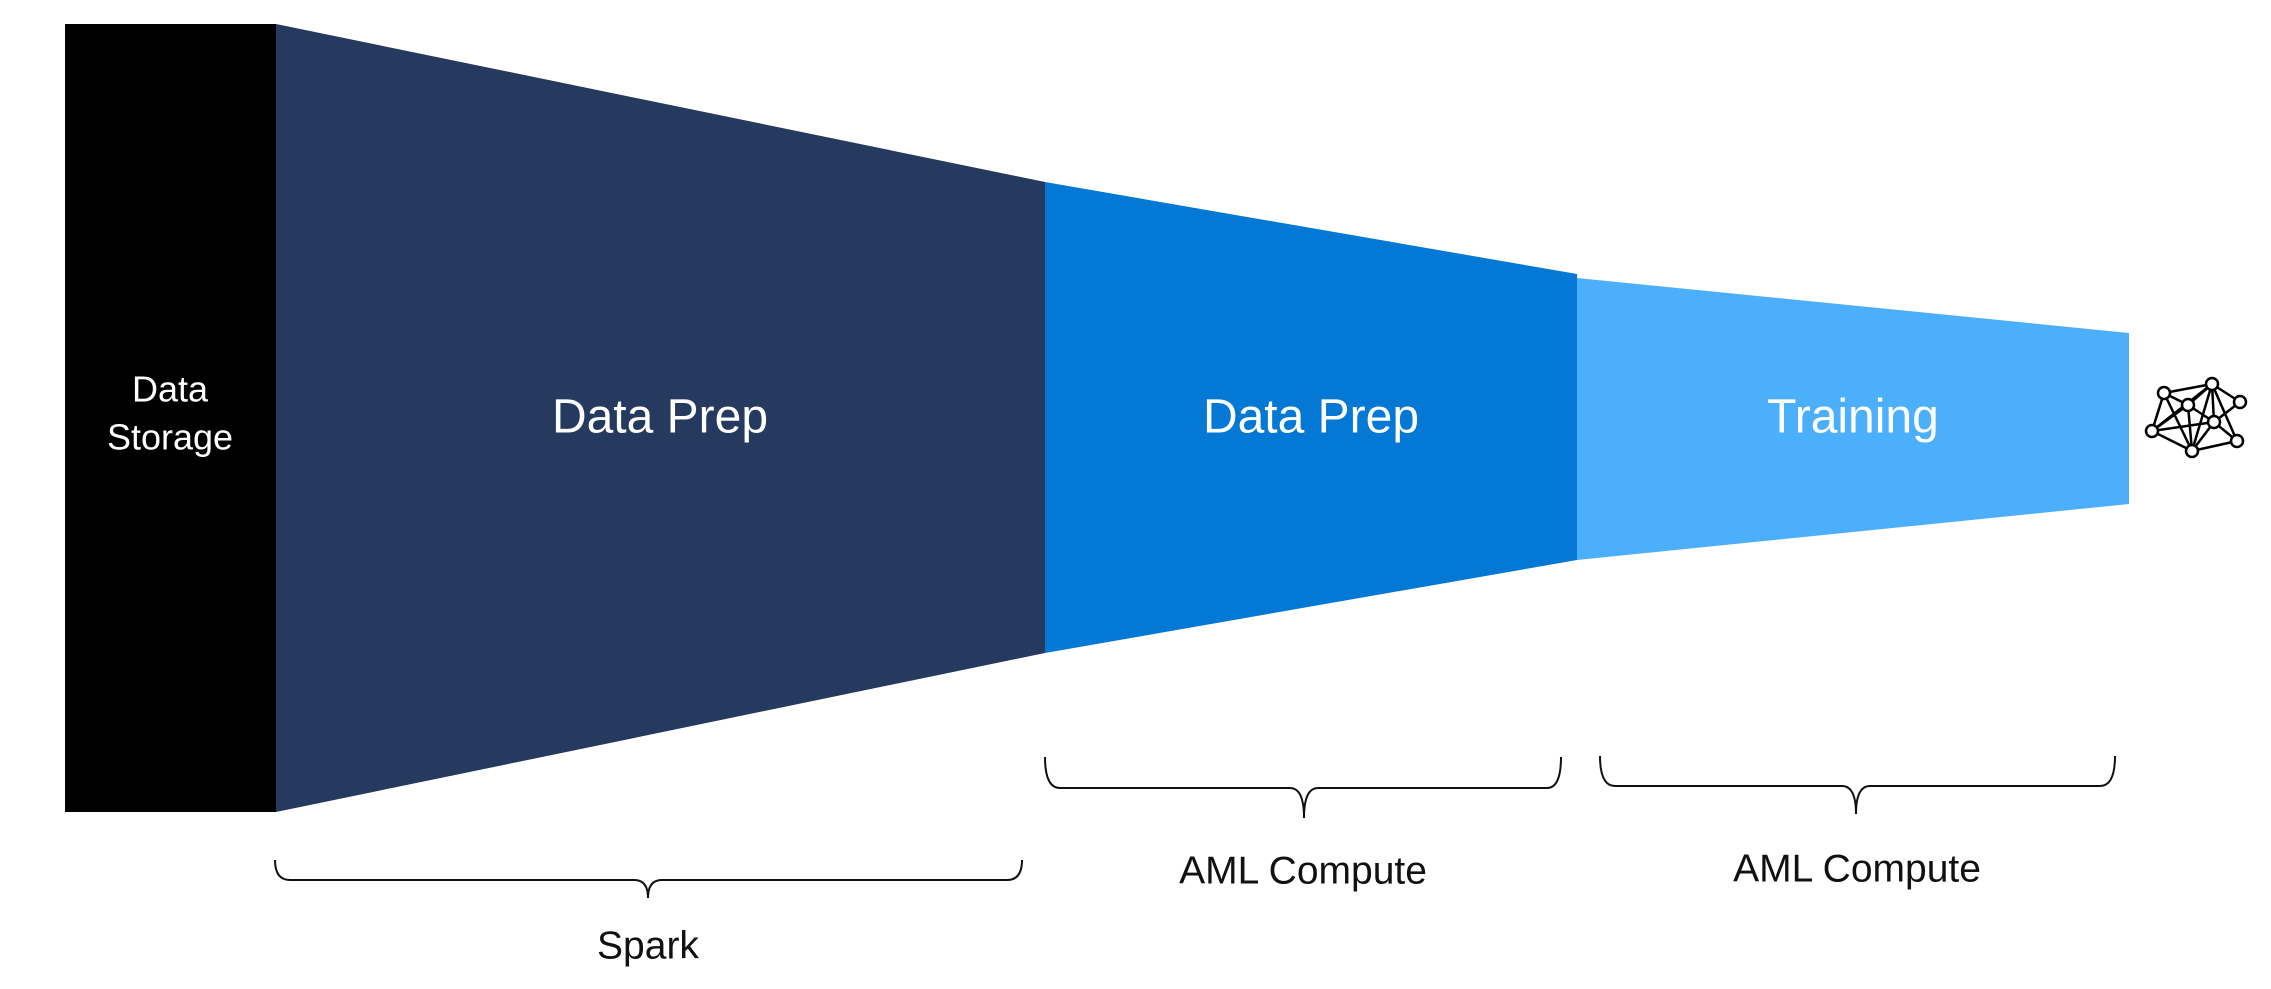  I want to click on spark-brace, so click(648, 879).